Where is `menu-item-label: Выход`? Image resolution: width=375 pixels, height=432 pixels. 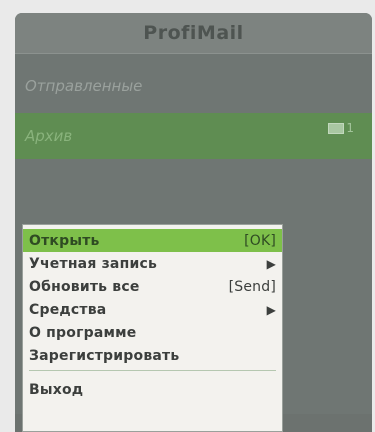 menu-item-label: Выход is located at coordinates (56, 389).